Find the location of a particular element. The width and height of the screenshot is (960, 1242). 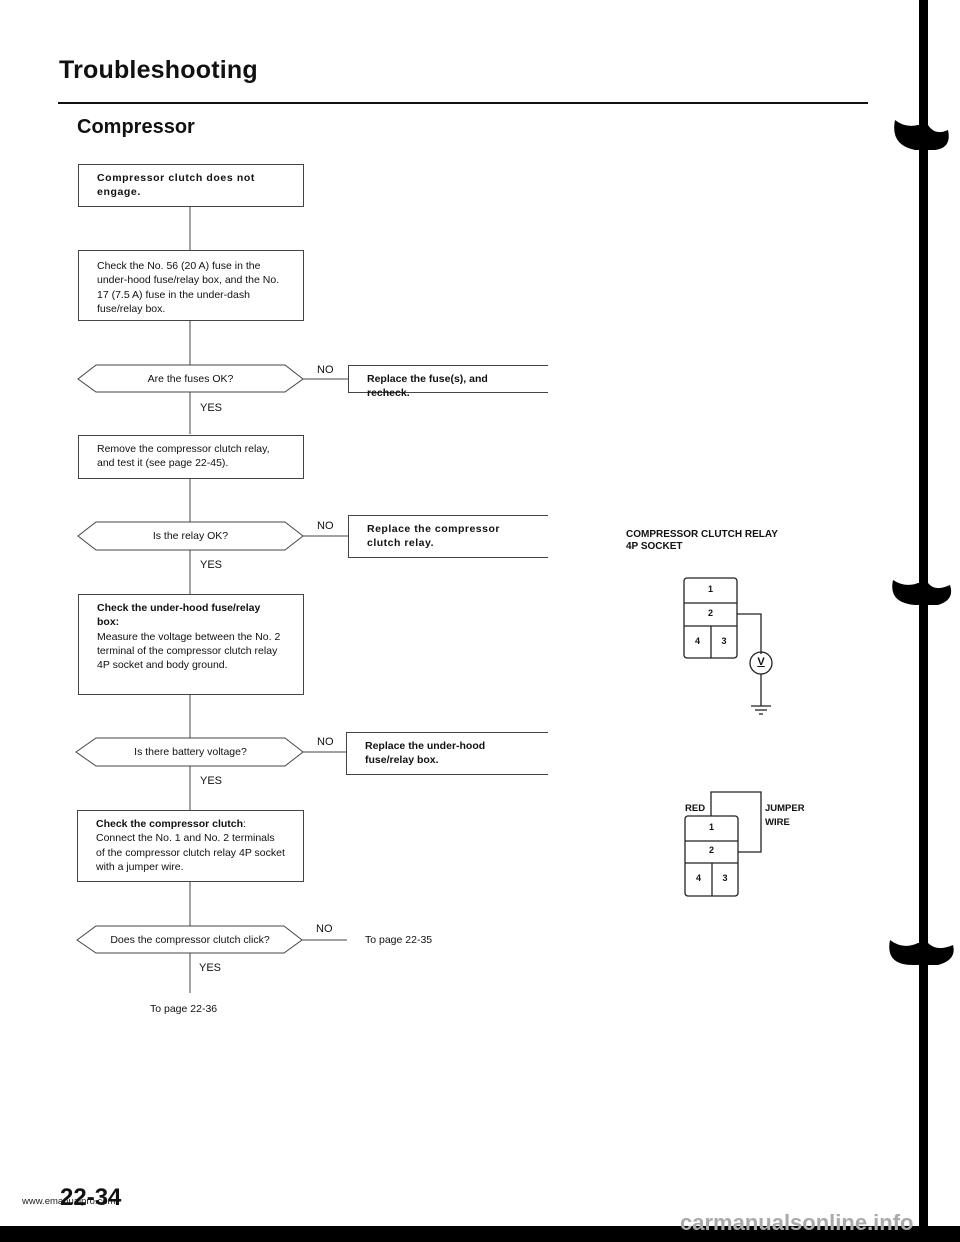

watermark-right: carmanualsonline.info is located at coordinates (797, 1222).